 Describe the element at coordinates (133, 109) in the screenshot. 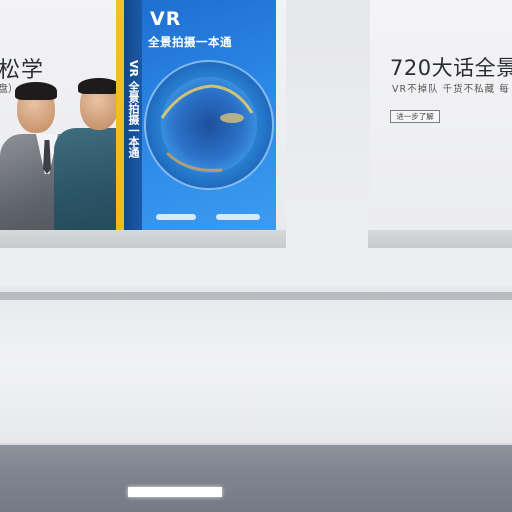

I see `book-spine-text: VR 全景拍摄一本通` at that location.